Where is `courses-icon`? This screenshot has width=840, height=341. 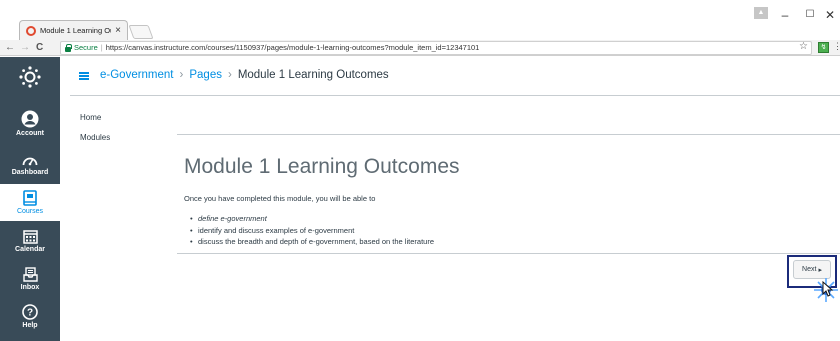
courses-icon is located at coordinates (30, 198).